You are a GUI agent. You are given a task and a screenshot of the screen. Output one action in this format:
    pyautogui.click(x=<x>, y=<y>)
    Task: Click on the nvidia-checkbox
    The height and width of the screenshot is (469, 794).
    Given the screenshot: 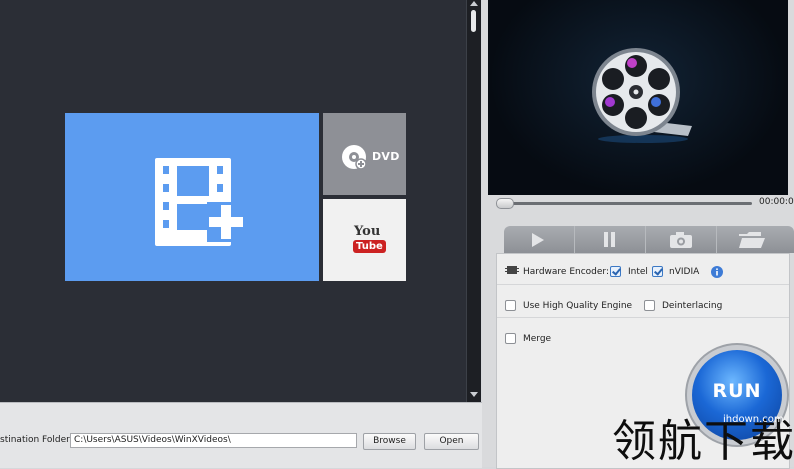 What is the action you would take?
    pyautogui.click(x=657, y=271)
    